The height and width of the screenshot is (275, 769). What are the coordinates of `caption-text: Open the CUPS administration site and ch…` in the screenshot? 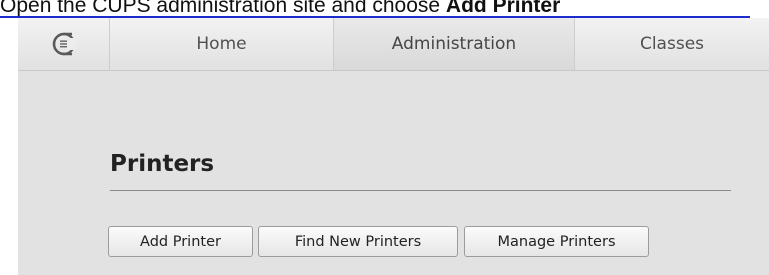 It's located at (223, 8).